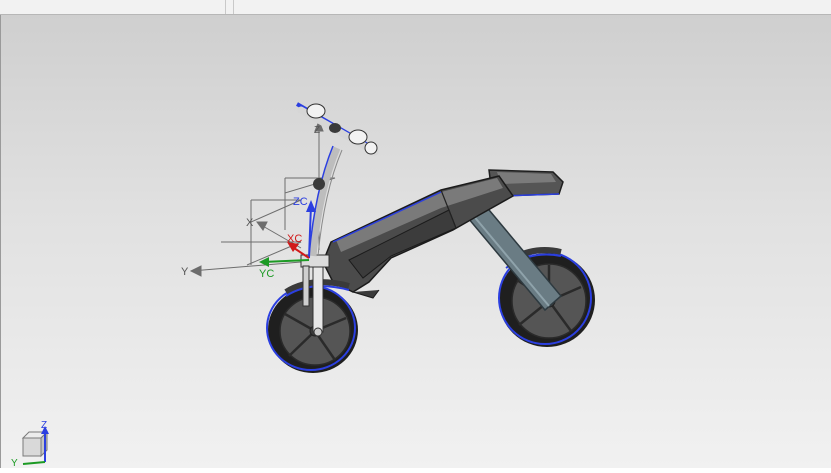 The height and width of the screenshot is (473, 831). I want to click on view-triad, so click(35, 445).